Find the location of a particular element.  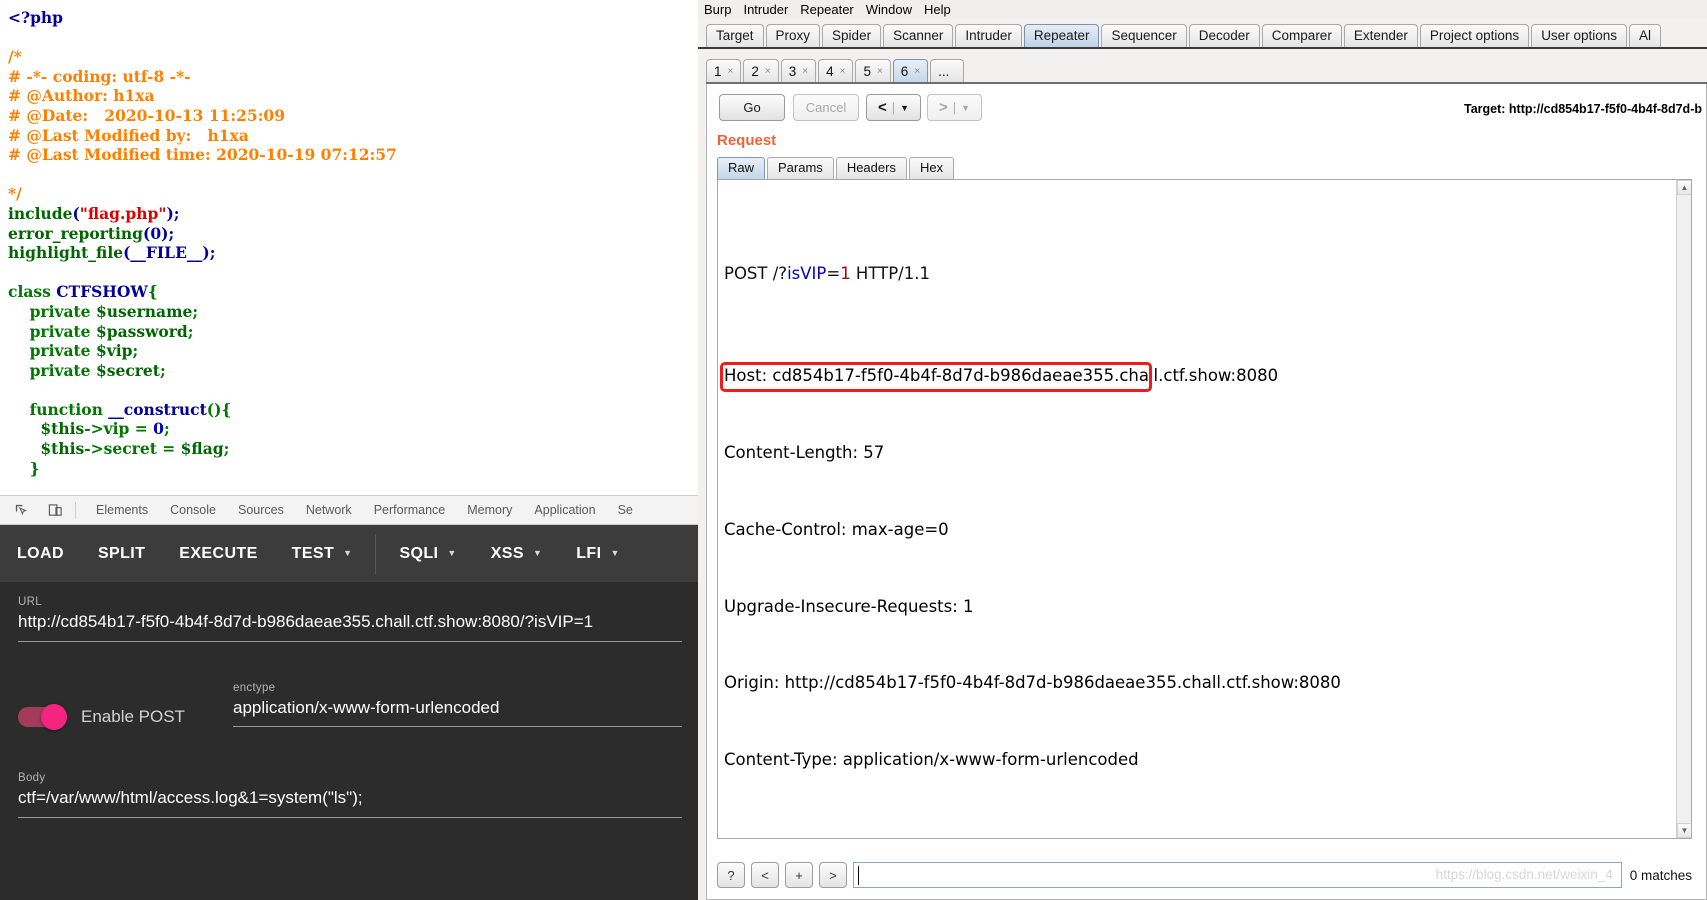

message-tab-hex: Hex is located at coordinates (931, 168).